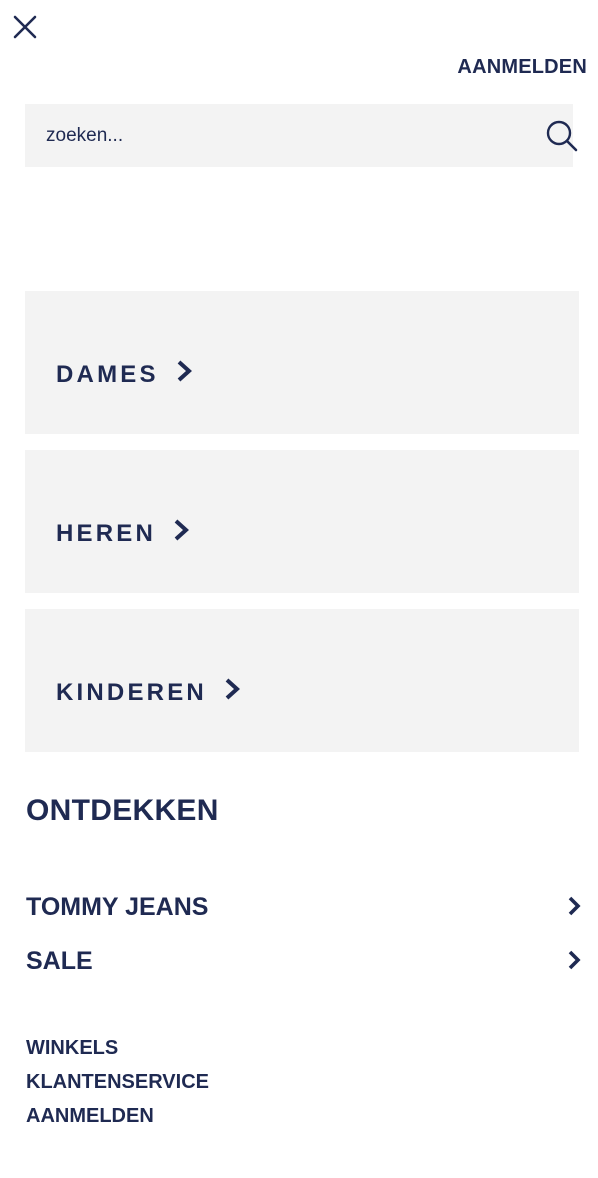  What do you see at coordinates (72, 1048) in the screenshot?
I see `footer-link-winkels: WINKELS` at bounding box center [72, 1048].